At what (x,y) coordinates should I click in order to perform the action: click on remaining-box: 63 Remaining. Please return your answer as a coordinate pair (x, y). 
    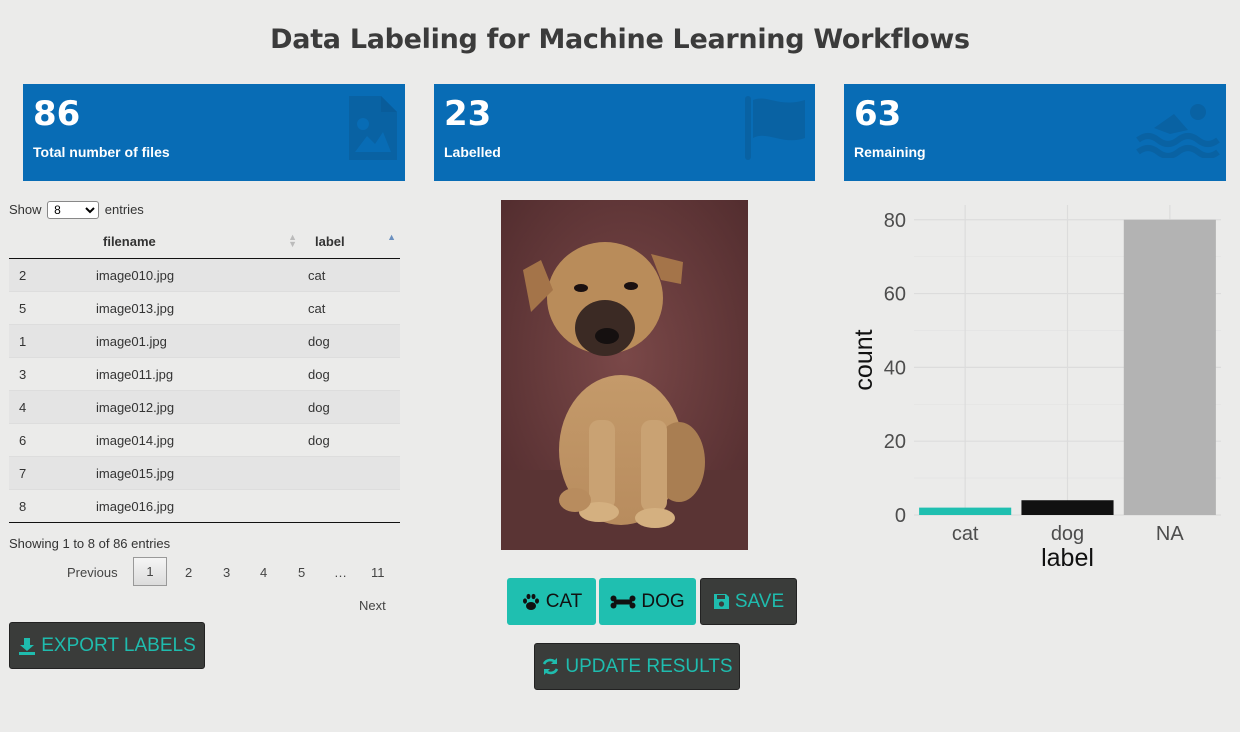
    Looking at the image, I should click on (1035, 132).